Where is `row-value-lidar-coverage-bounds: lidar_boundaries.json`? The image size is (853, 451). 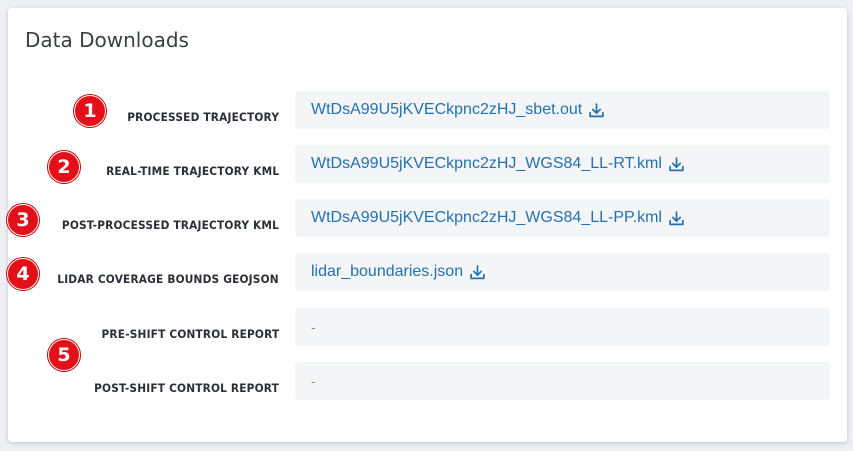
row-value-lidar-coverage-bounds: lidar_boundaries.json is located at coordinates (562, 272).